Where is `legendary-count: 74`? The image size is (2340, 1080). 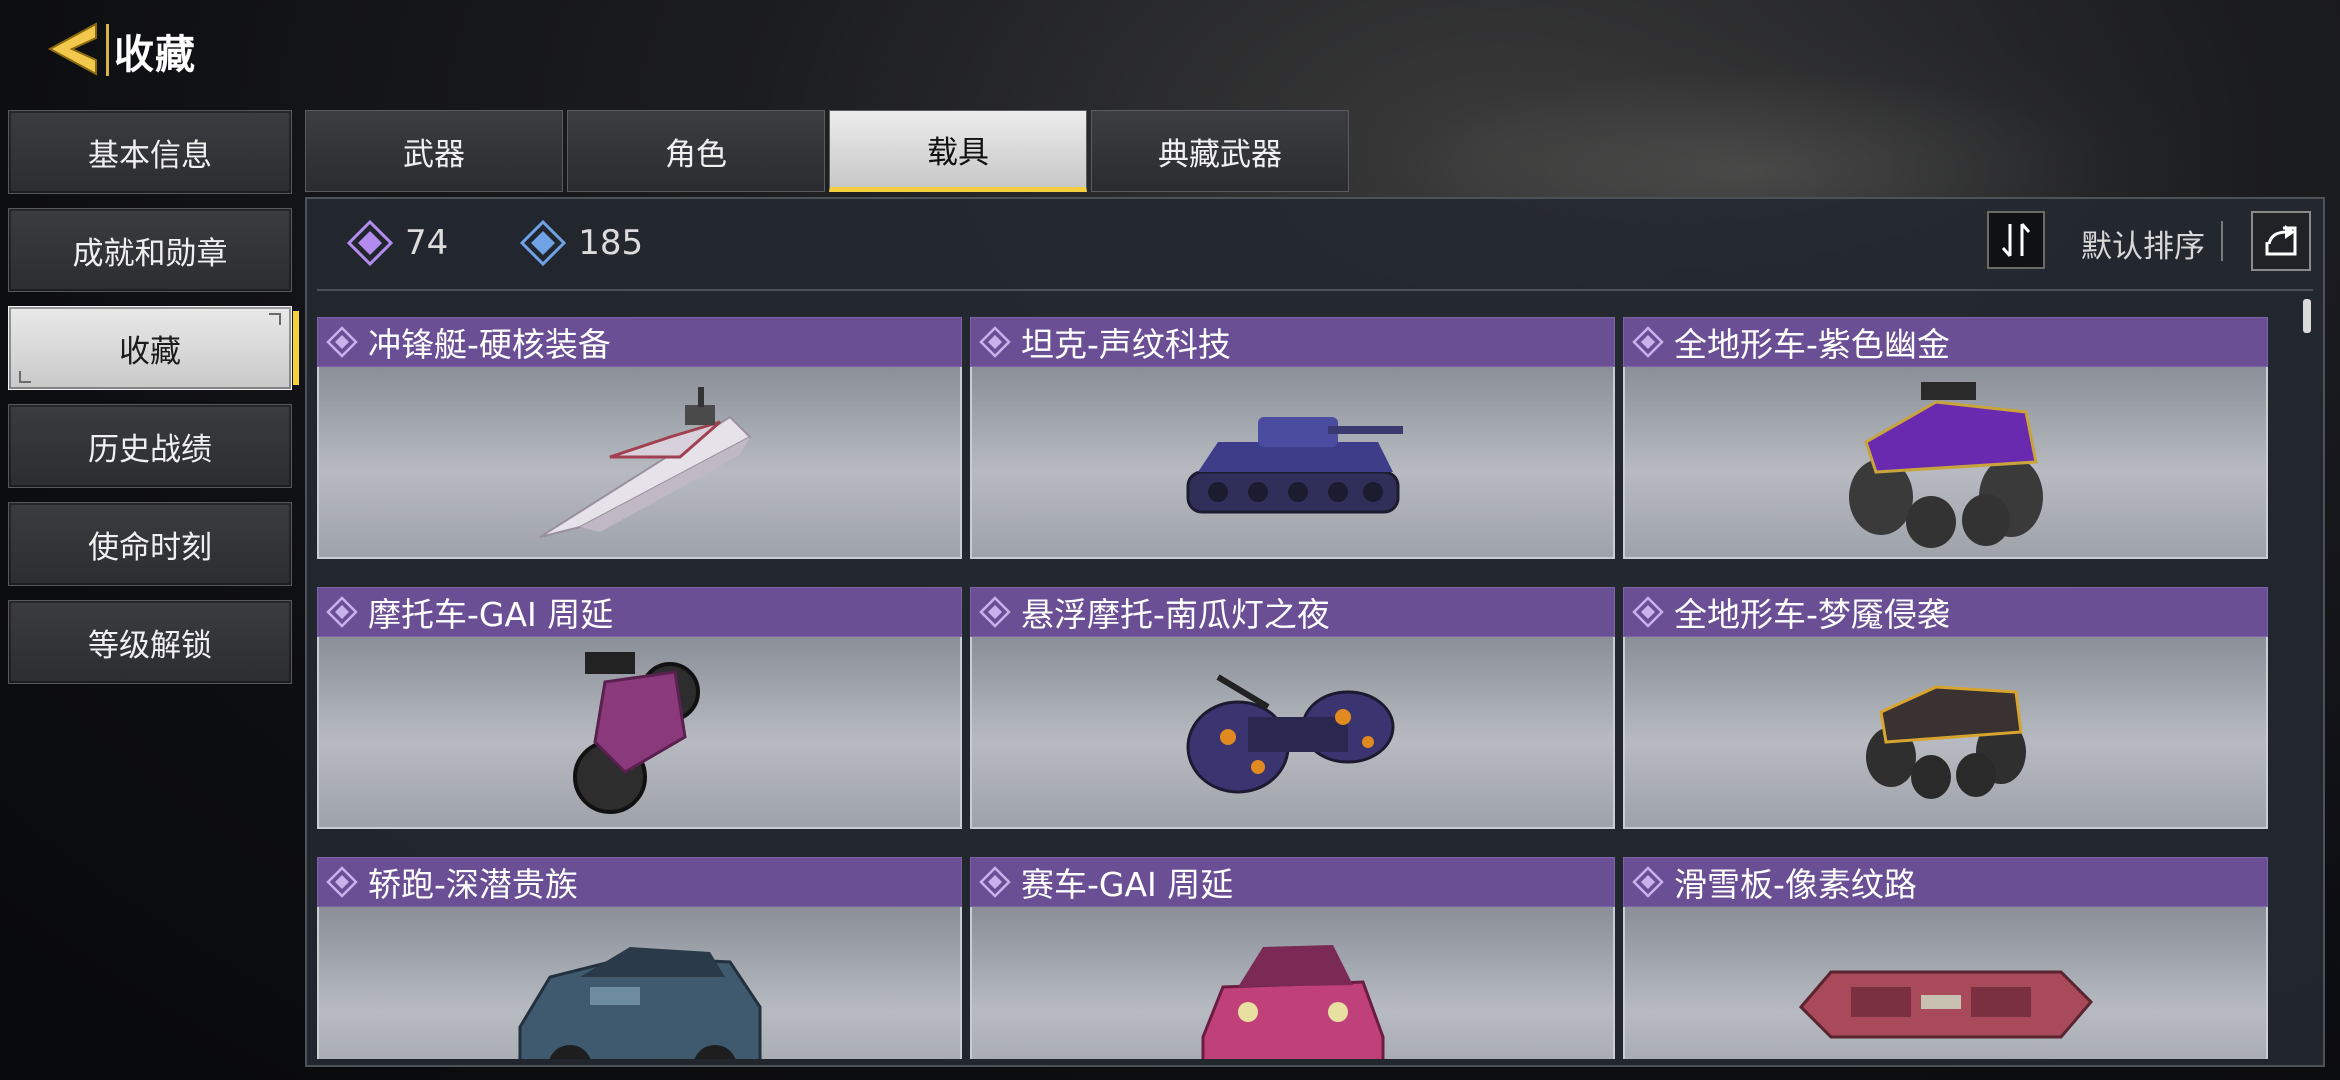 legendary-count: 74 is located at coordinates (427, 243).